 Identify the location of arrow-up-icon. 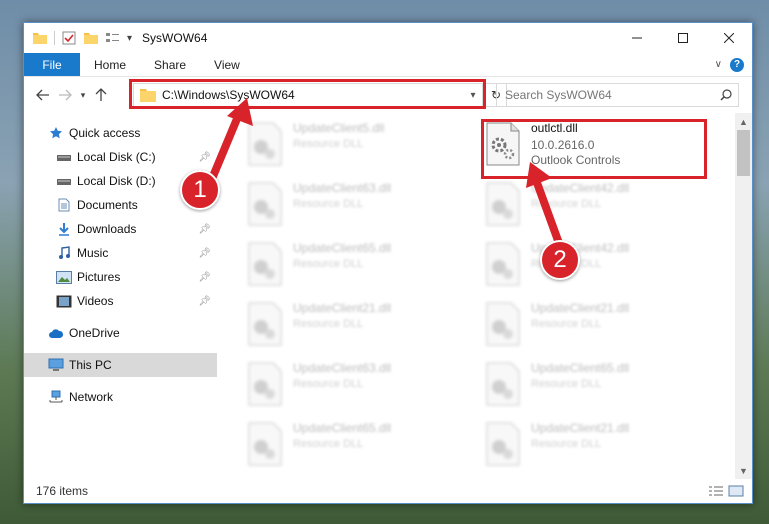
(101, 94).